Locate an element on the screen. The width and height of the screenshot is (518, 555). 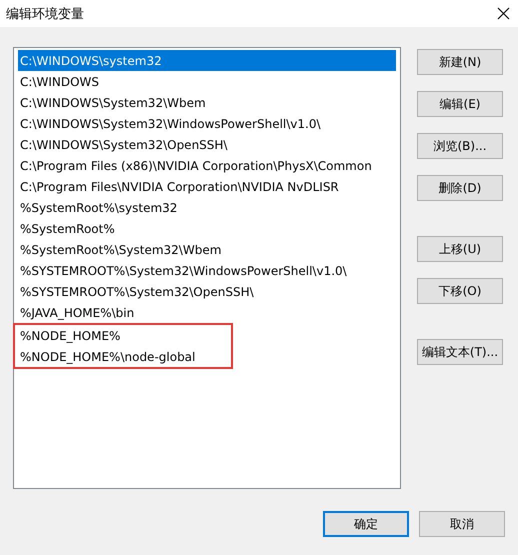
path-item: %SystemRoot% is located at coordinates (207, 228).